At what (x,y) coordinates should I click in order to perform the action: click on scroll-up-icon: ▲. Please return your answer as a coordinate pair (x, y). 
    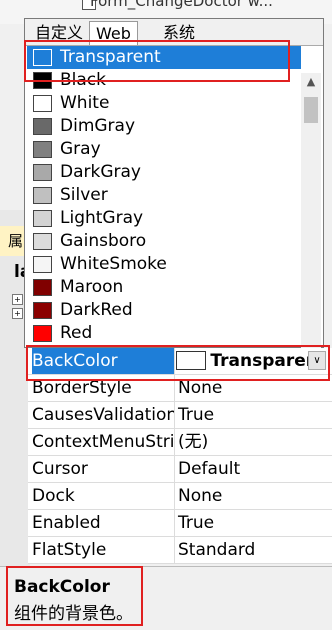
    Looking at the image, I should click on (311, 82).